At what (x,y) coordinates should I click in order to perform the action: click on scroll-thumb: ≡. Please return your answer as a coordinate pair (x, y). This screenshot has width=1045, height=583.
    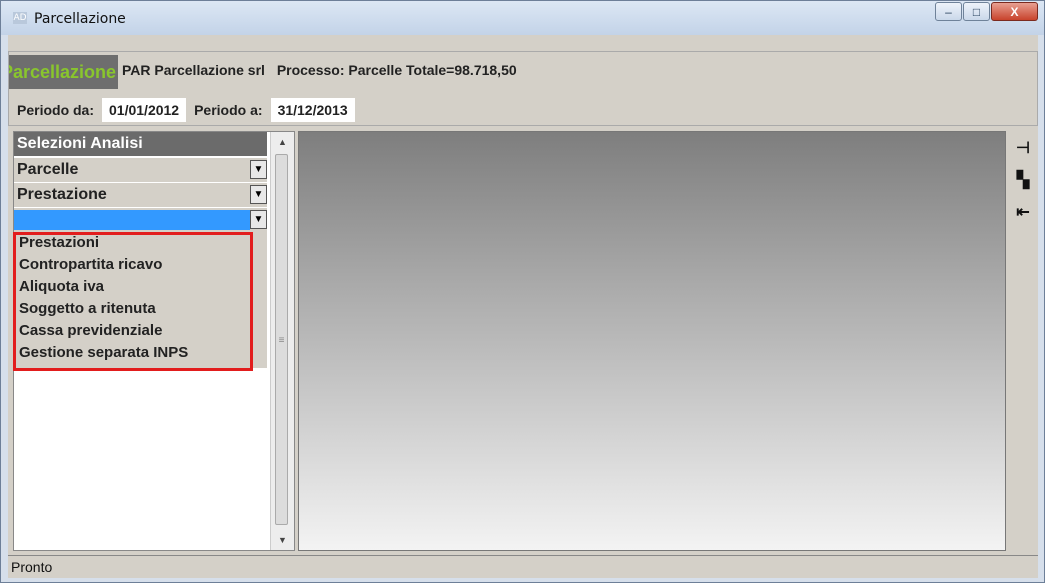
    Looking at the image, I should click on (281, 339).